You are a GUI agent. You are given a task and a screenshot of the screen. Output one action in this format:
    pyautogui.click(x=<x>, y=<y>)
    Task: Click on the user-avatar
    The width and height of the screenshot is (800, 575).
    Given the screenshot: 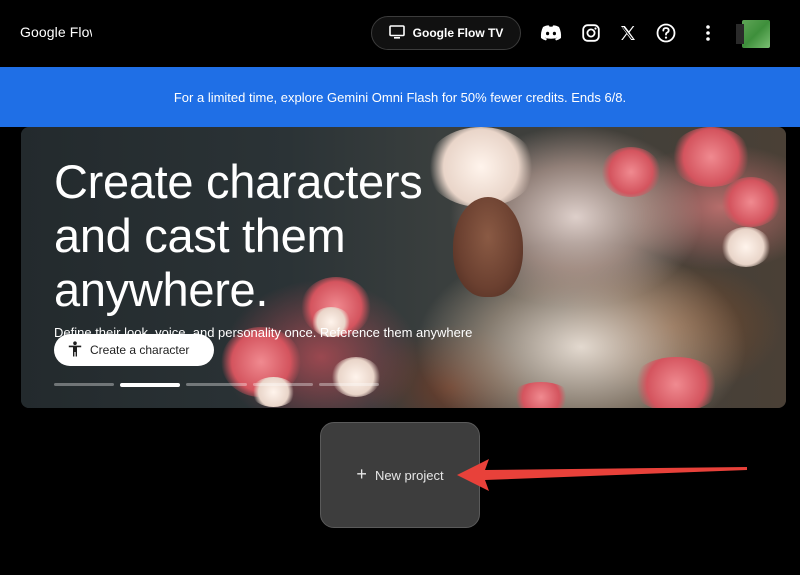 What is the action you would take?
    pyautogui.click(x=753, y=34)
    